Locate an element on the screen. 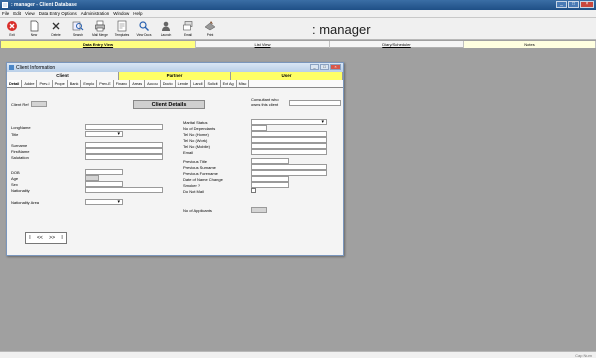 Image resolution: width=596 pixels, height=358 pixels. nationality-field is located at coordinates (124, 190).